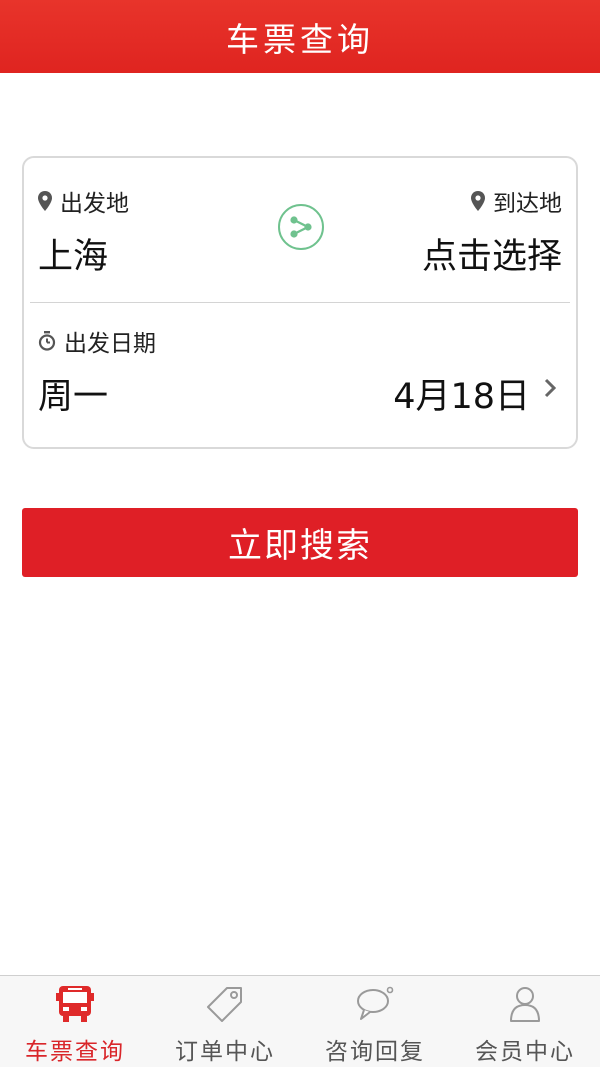 This screenshot has height=1067, width=600. I want to click on date-value: 4月18日, so click(461, 397).